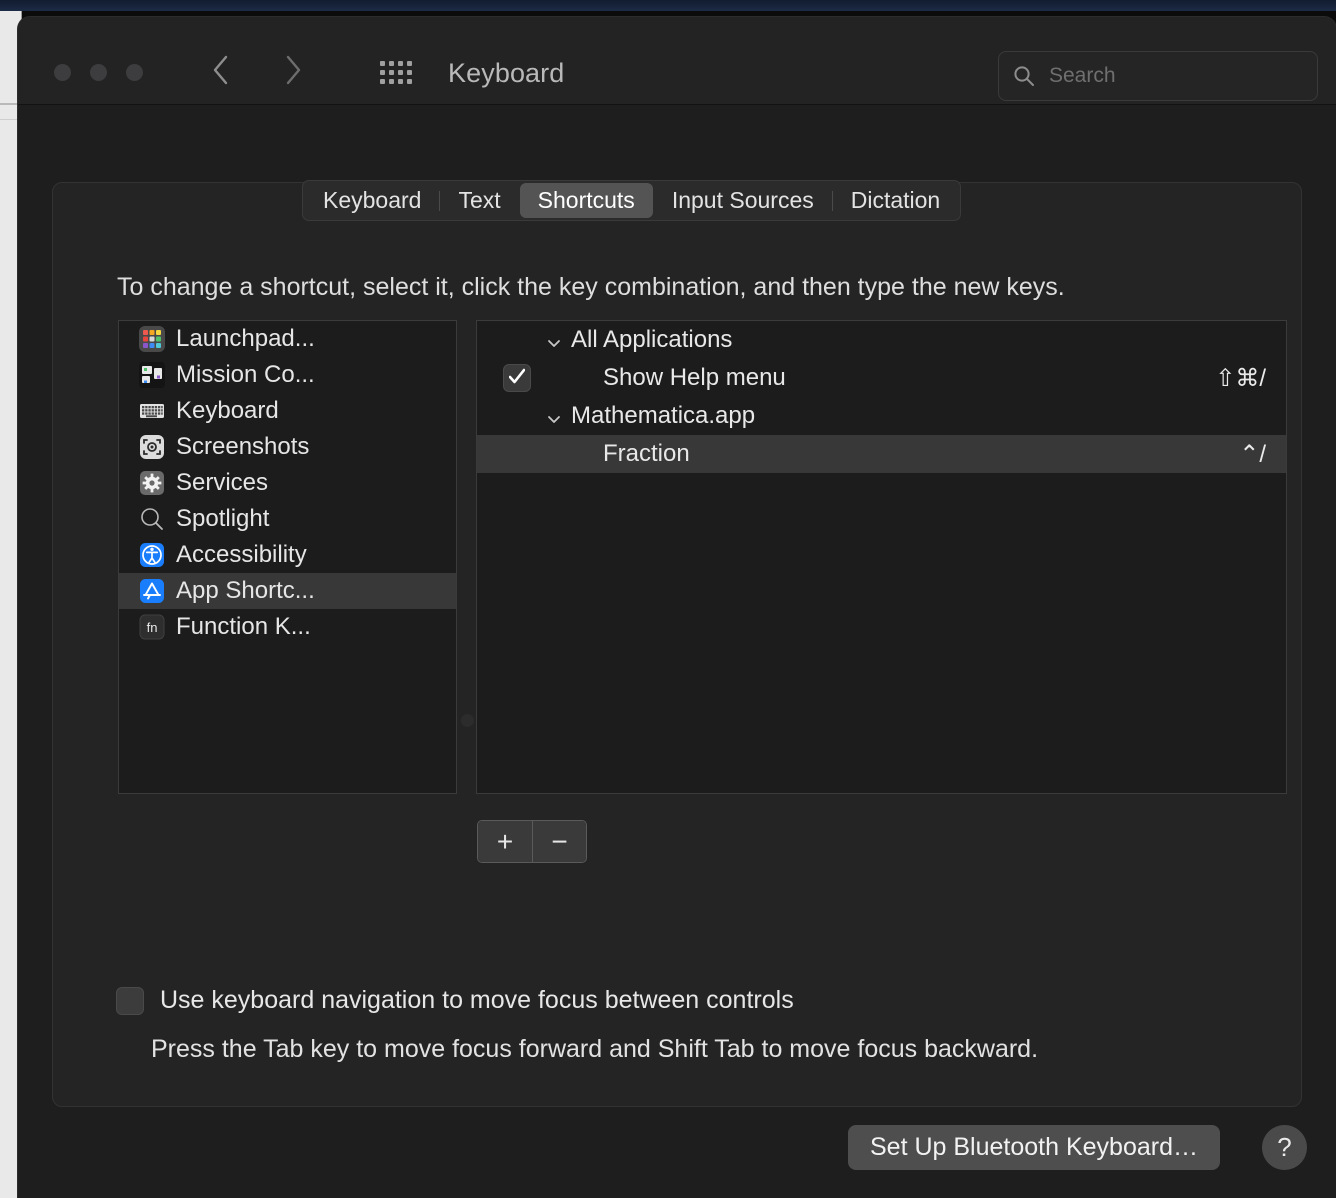 The height and width of the screenshot is (1198, 1336). Describe the element at coordinates (293, 70) in the screenshot. I see `forward-chevron-icon` at that location.